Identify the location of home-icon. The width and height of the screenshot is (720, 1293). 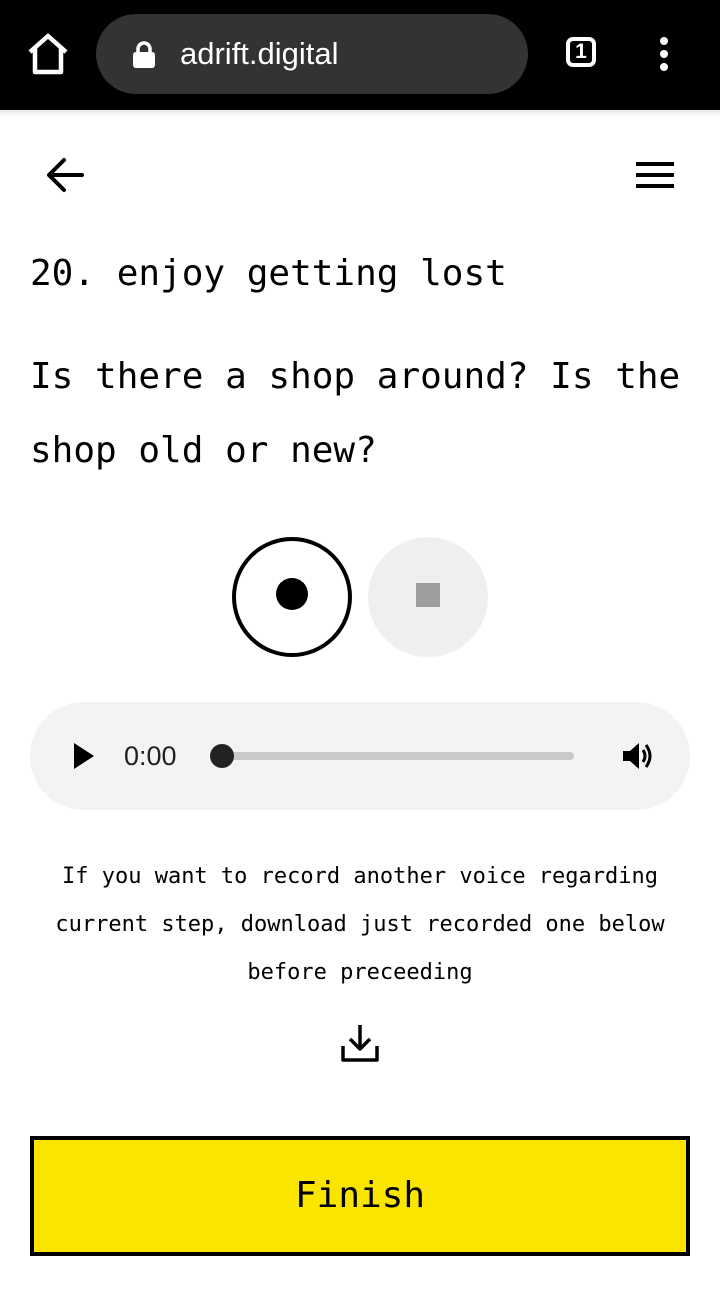
(48, 54).